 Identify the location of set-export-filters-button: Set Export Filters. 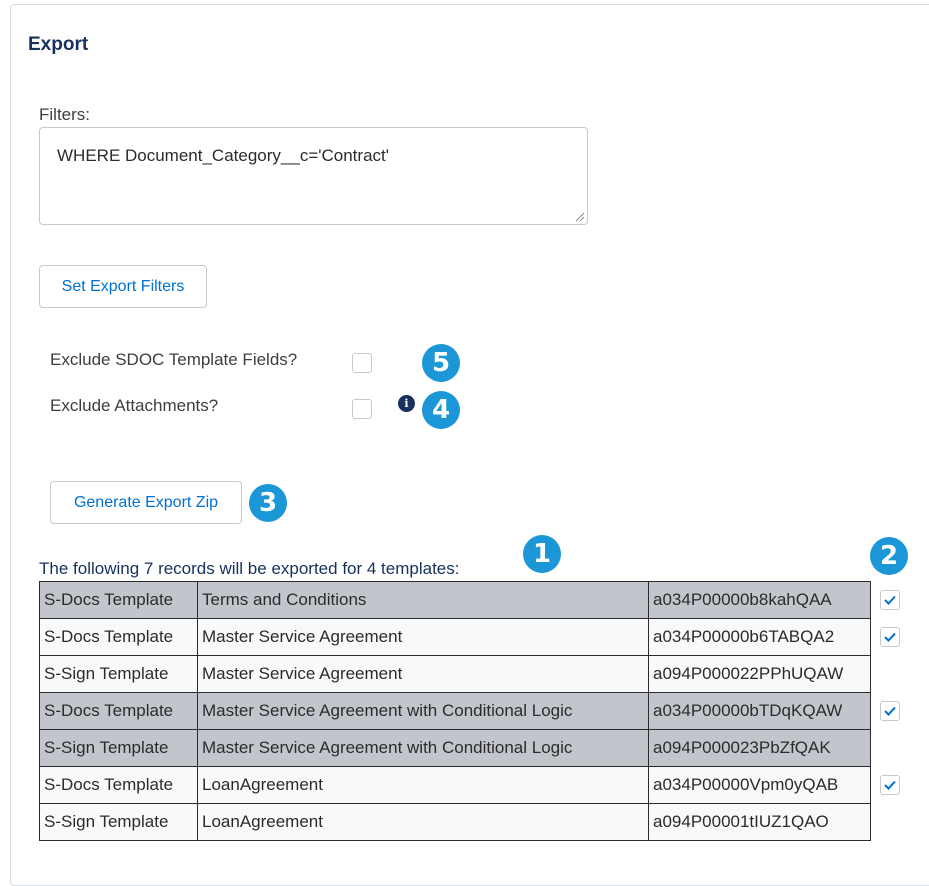
(123, 286).